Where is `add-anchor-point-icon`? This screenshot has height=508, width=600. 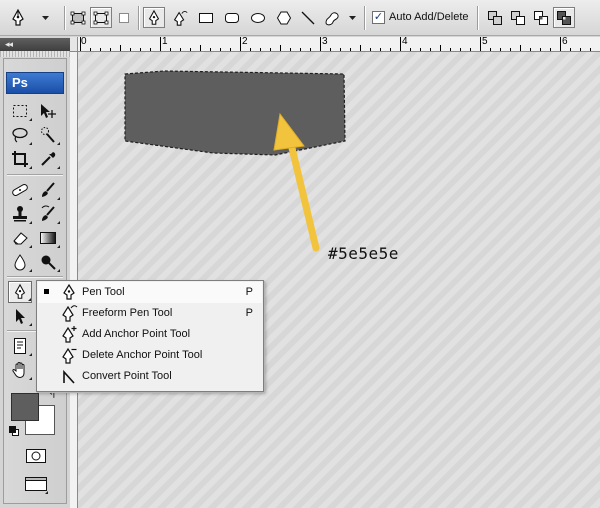 add-anchor-point-icon is located at coordinates (69, 334).